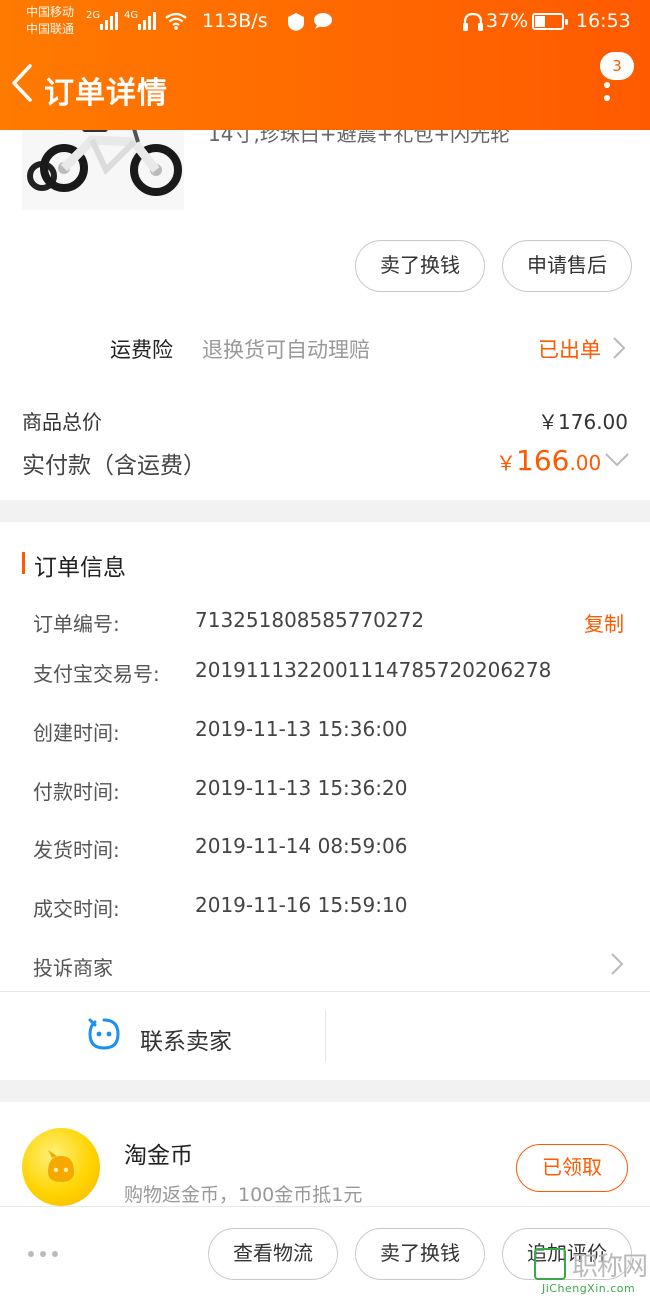  What do you see at coordinates (76, 624) in the screenshot?
I see `order-number-label: 订单编号:` at bounding box center [76, 624].